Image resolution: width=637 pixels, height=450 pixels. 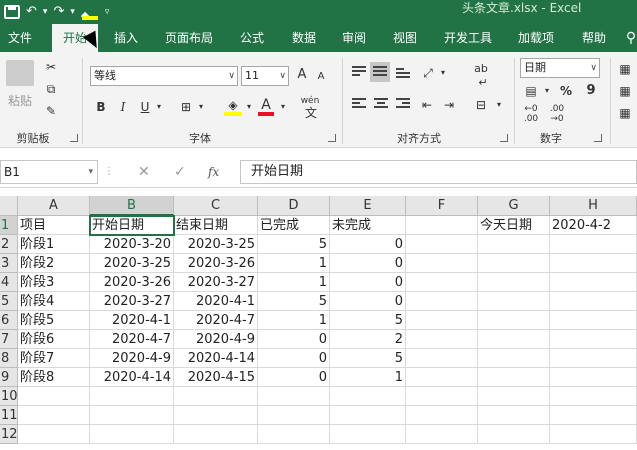 What do you see at coordinates (90, 13) in the screenshot?
I see `paint-bucket-icon: ◆` at bounding box center [90, 13].